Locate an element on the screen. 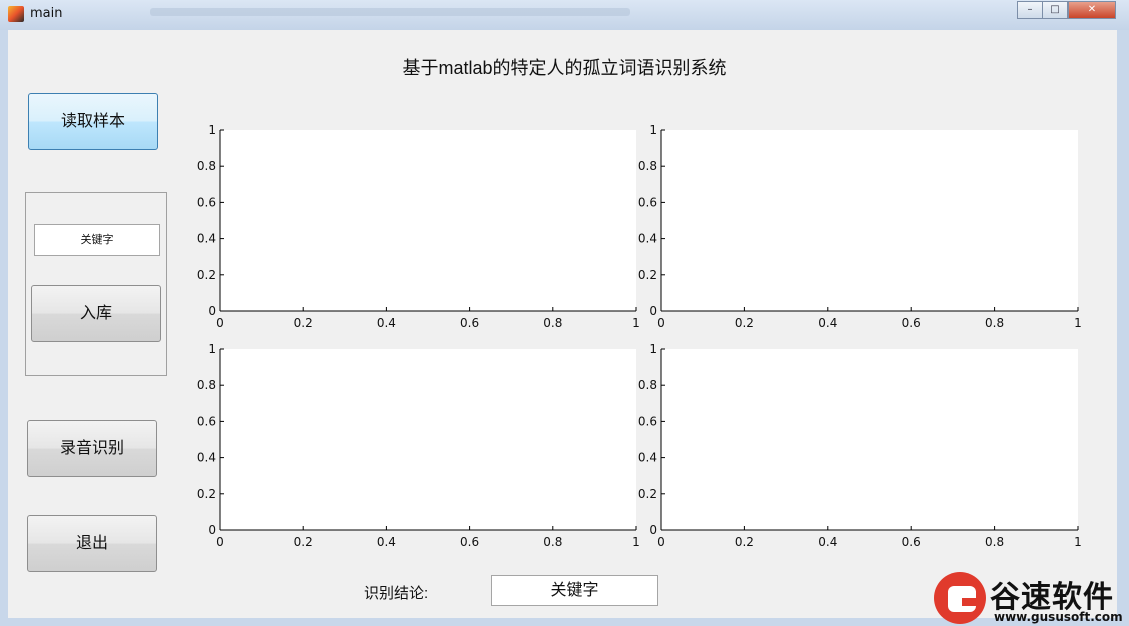 This screenshot has width=1129, height=626. watermark-url: www.gususoft.com is located at coordinates (1058, 617).